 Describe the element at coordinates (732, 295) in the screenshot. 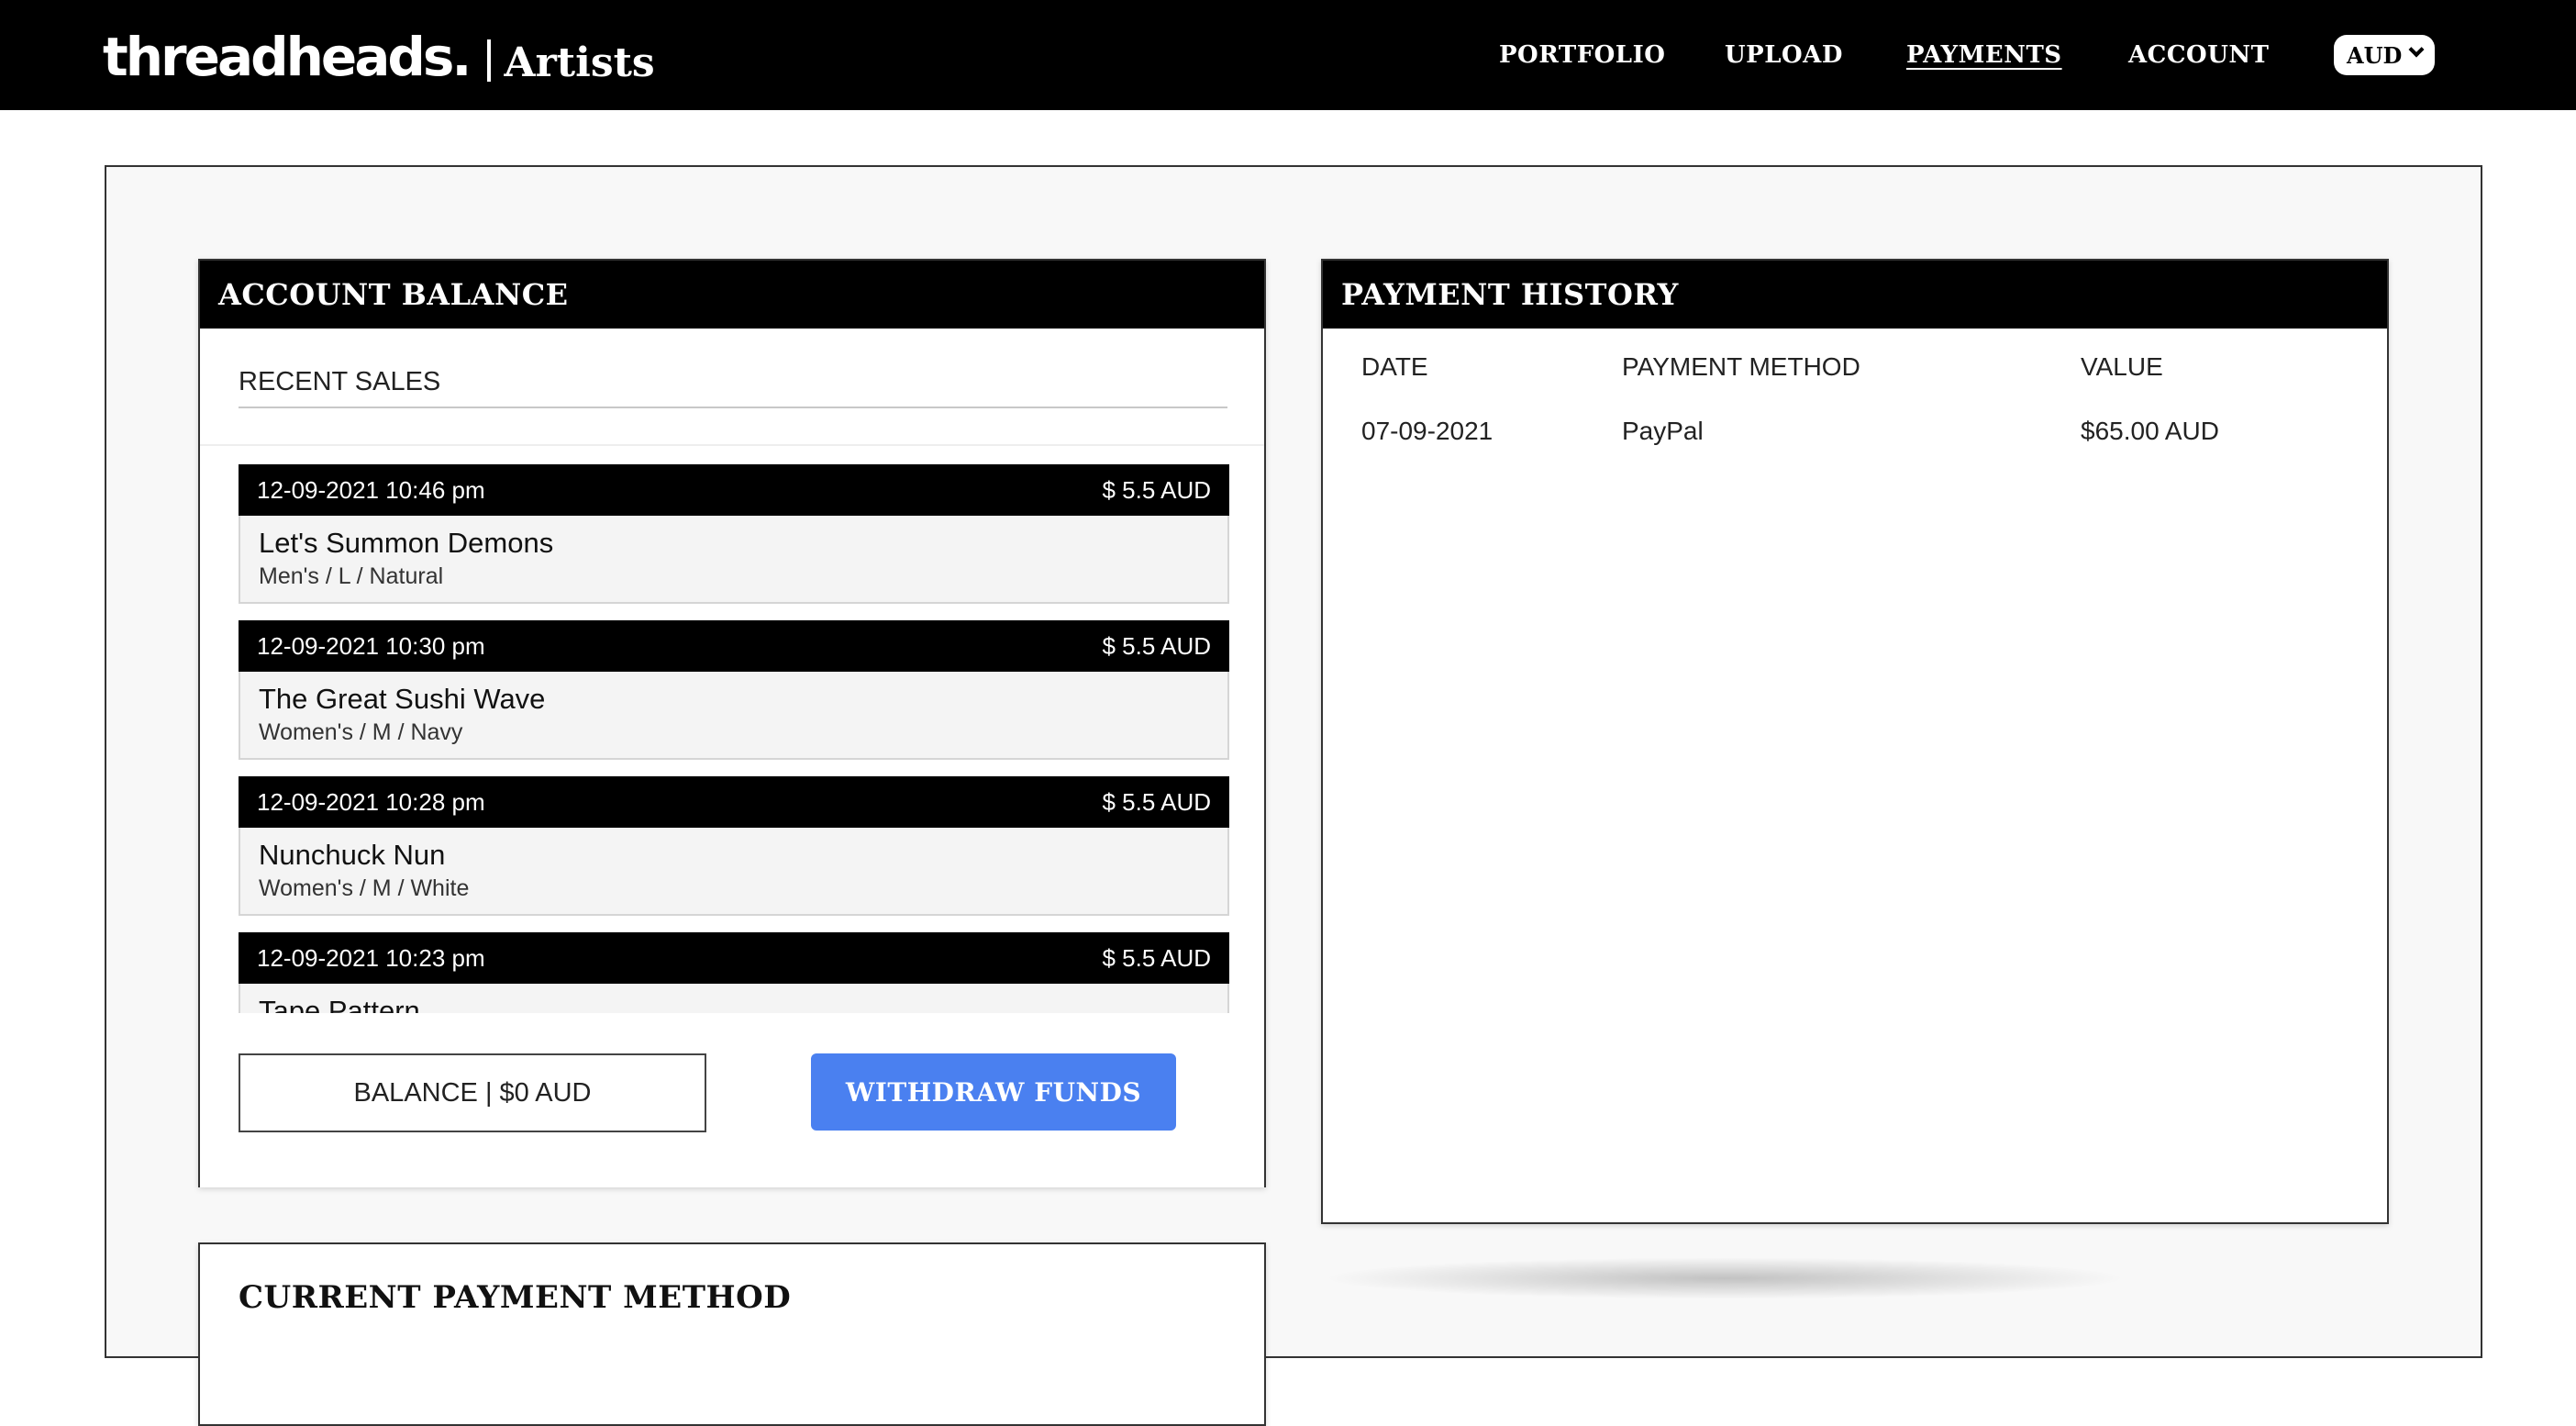

I see `account-balance-title: ACCOUNT BALANCE` at that location.